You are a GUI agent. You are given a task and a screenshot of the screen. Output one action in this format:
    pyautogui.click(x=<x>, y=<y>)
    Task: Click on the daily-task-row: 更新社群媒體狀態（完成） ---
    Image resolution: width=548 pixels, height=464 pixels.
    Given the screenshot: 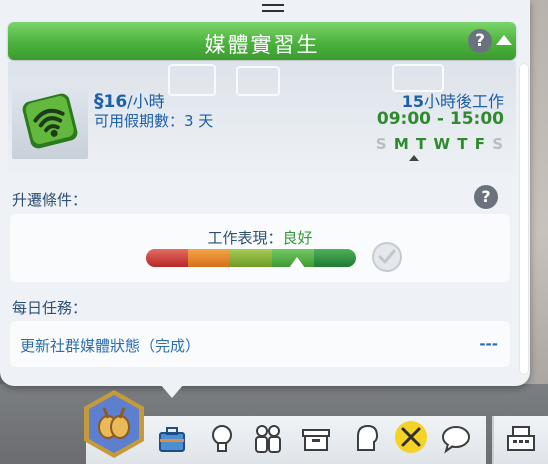 What is the action you would take?
    pyautogui.click(x=260, y=344)
    